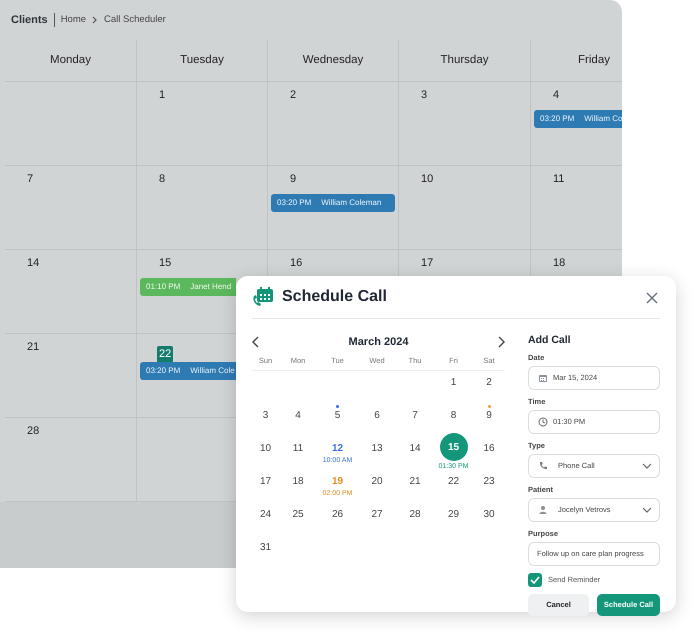 The height and width of the screenshot is (634, 697). I want to click on day-number: 31, so click(266, 548).